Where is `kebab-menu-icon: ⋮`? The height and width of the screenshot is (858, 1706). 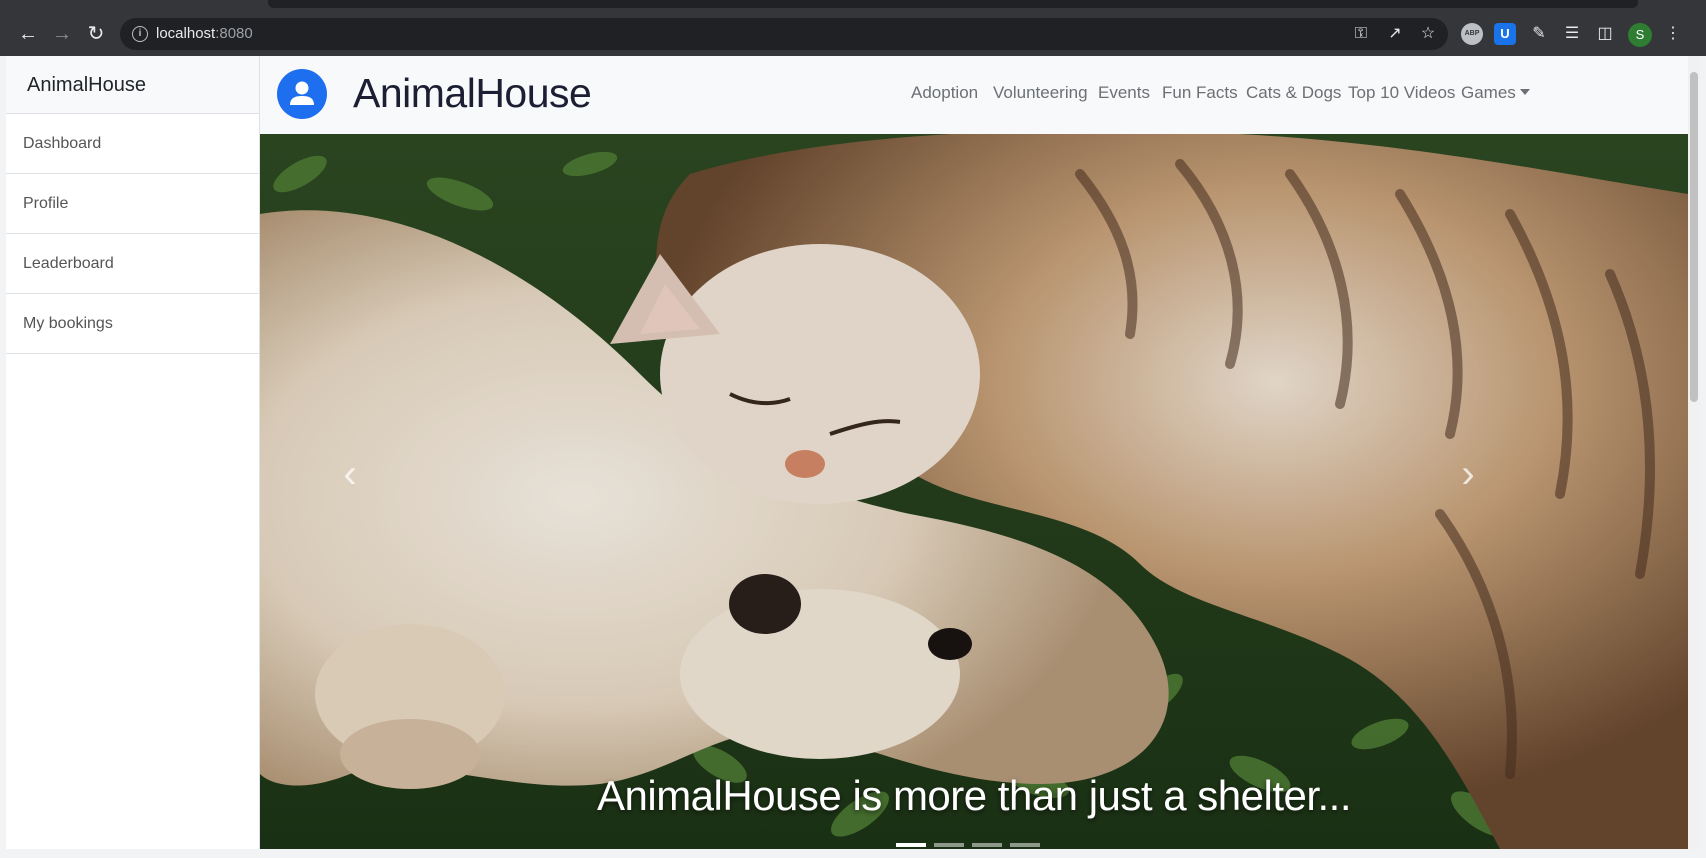 kebab-menu-icon: ⋮ is located at coordinates (1673, 34).